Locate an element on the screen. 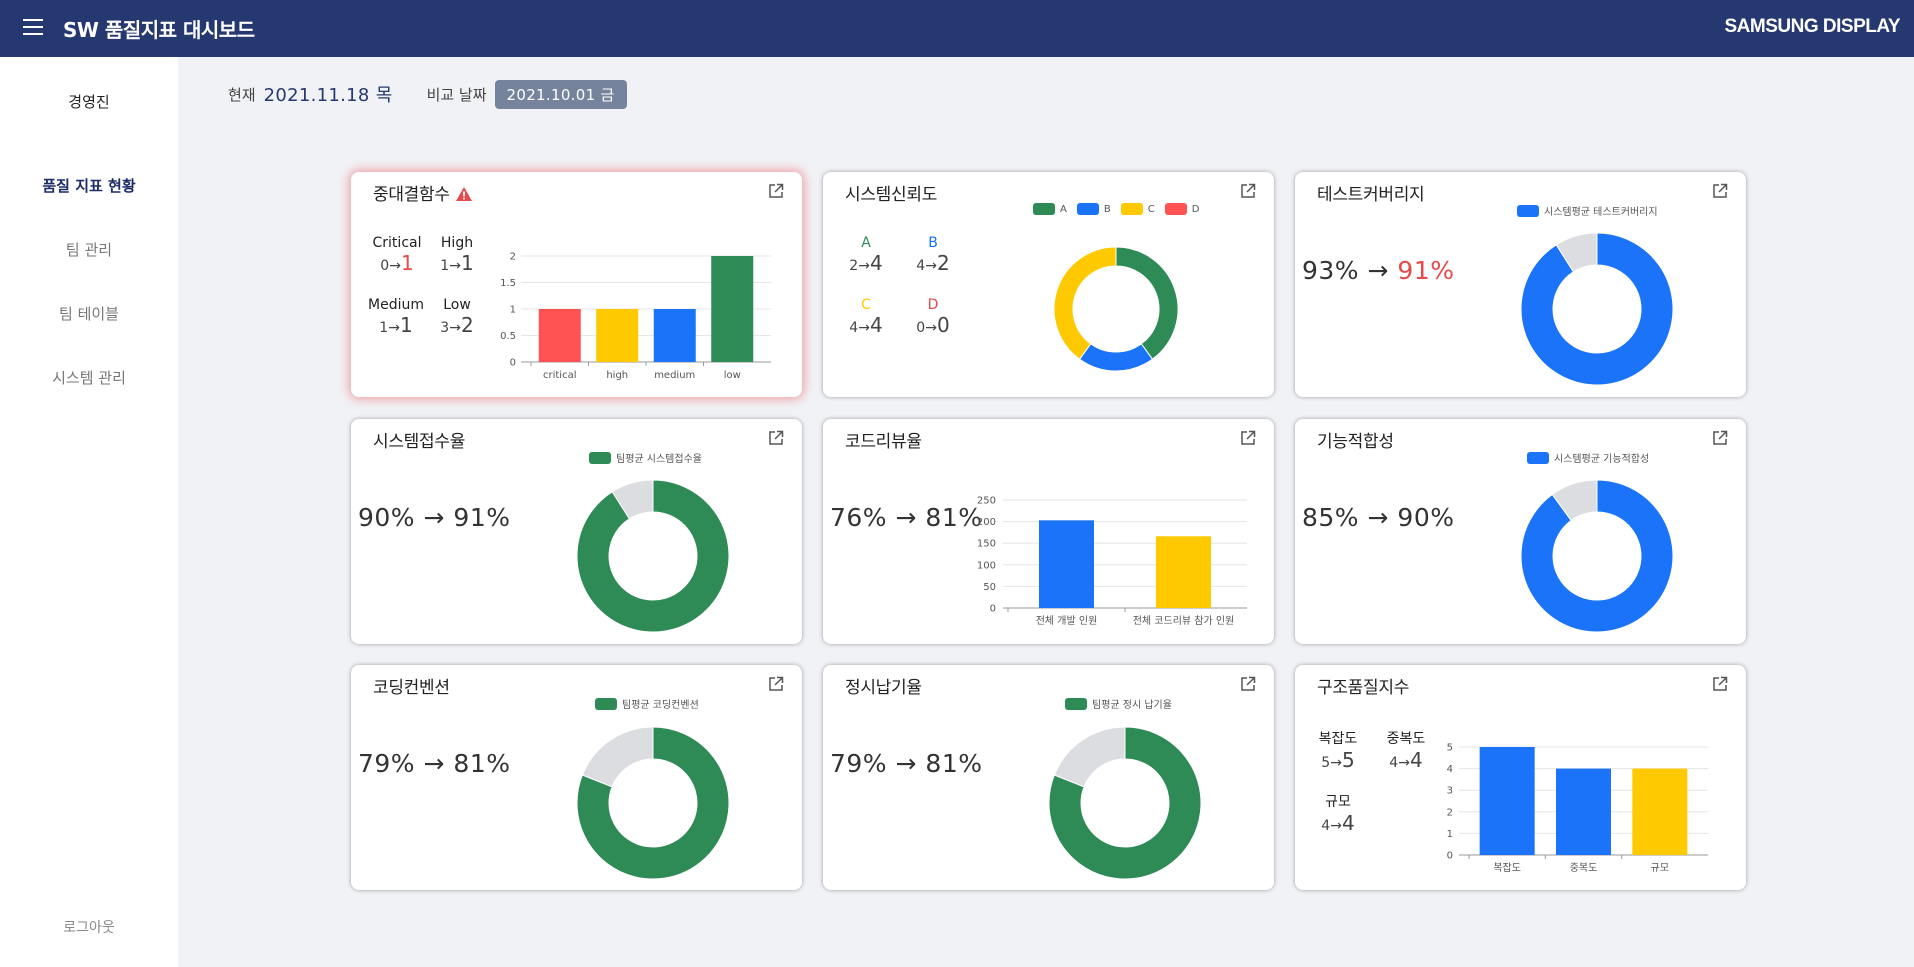 The width and height of the screenshot is (1914, 967). x-tick-label: high is located at coordinates (617, 375).